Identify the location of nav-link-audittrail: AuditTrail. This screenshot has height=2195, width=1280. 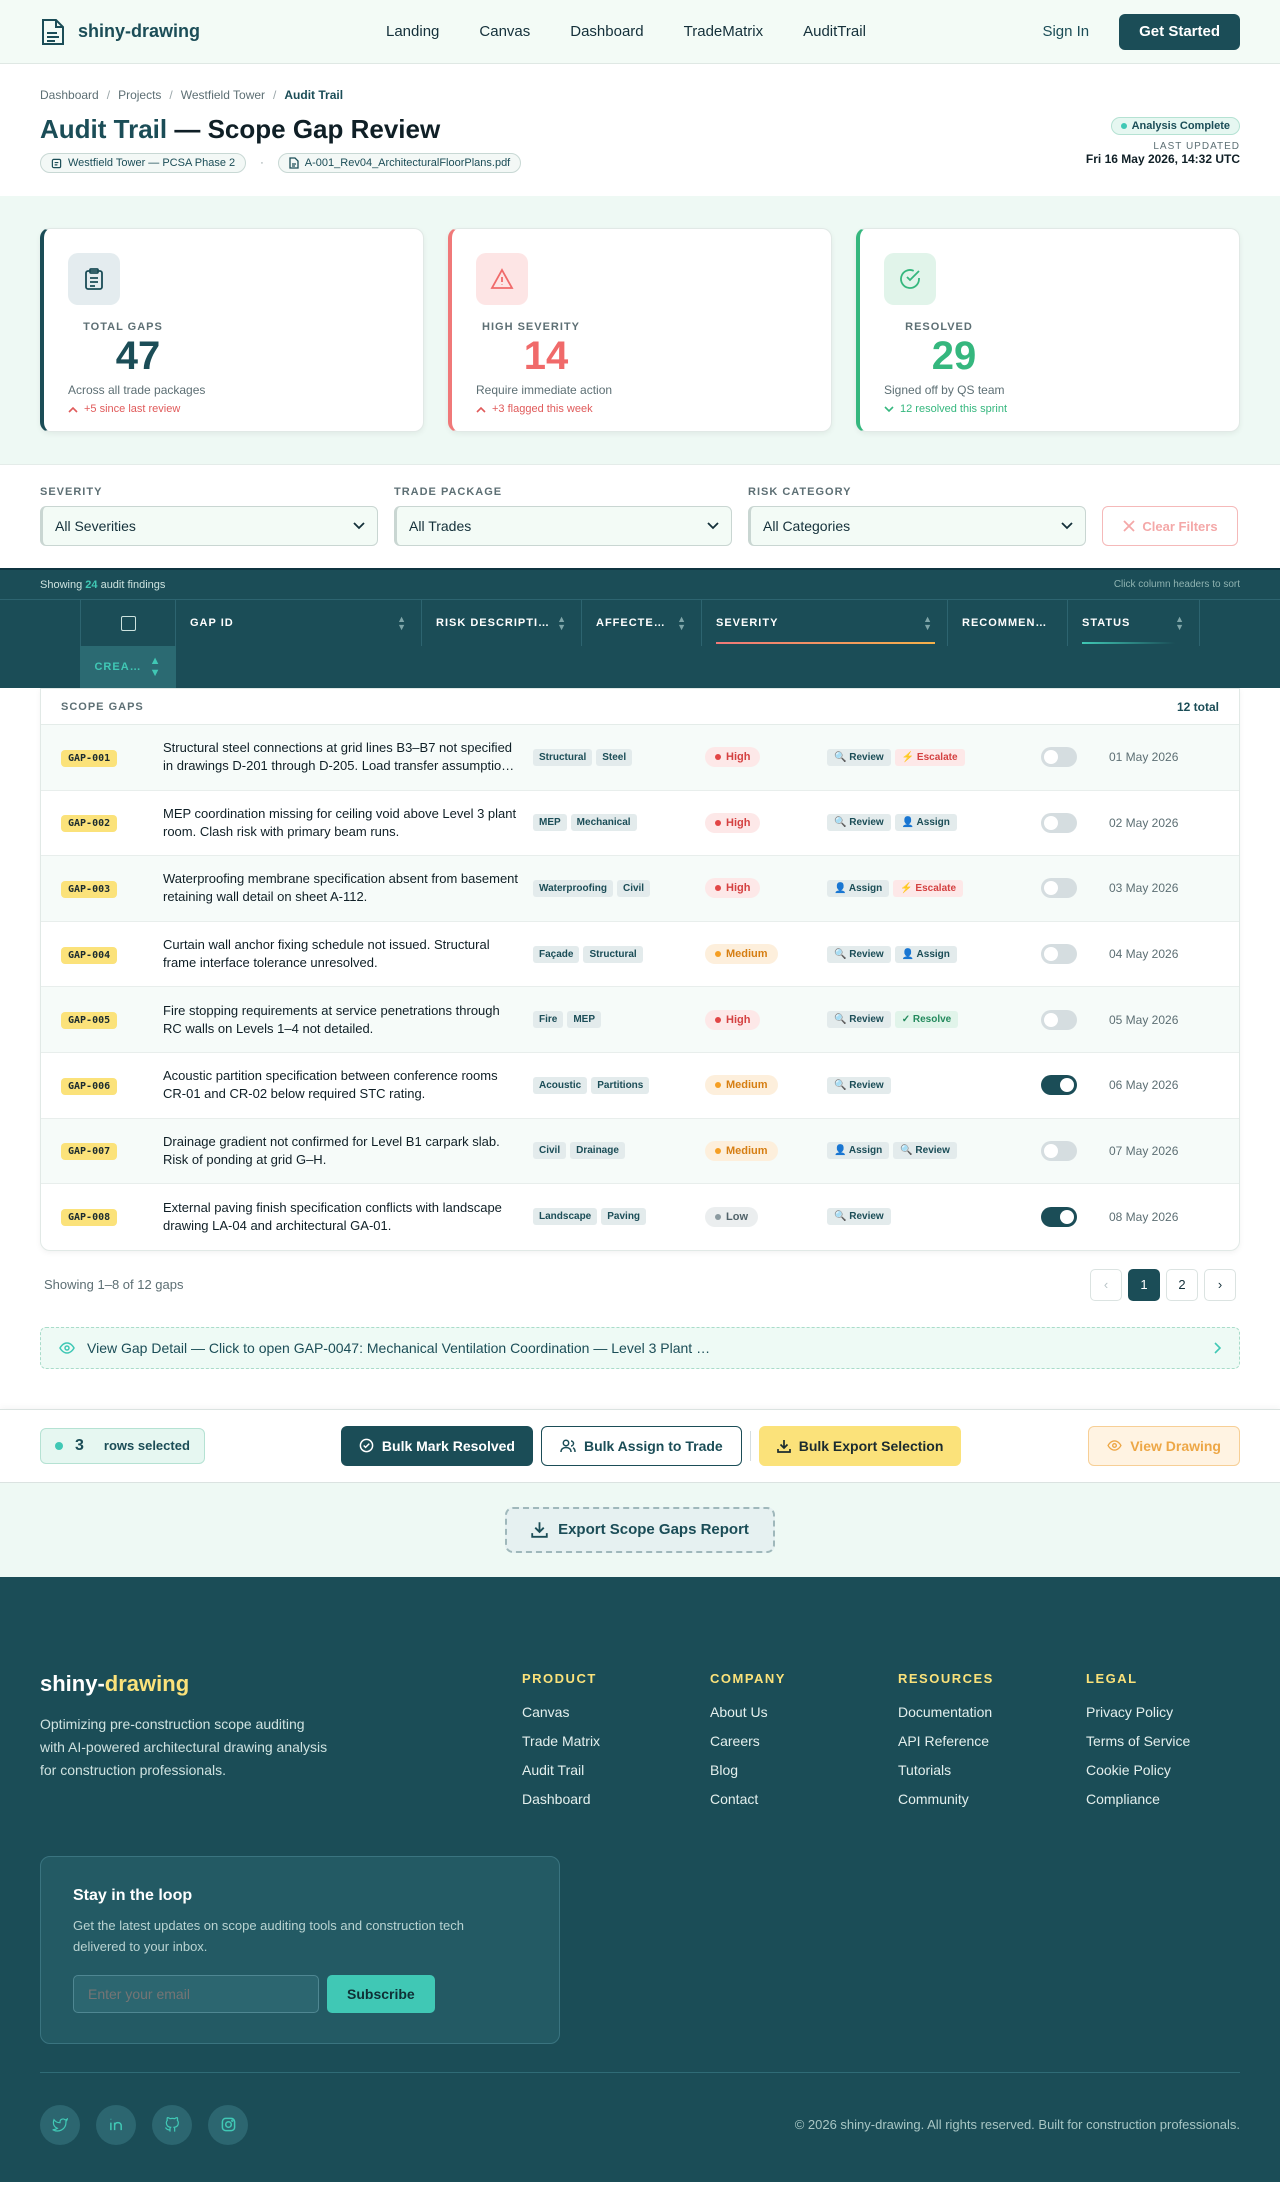
(834, 31).